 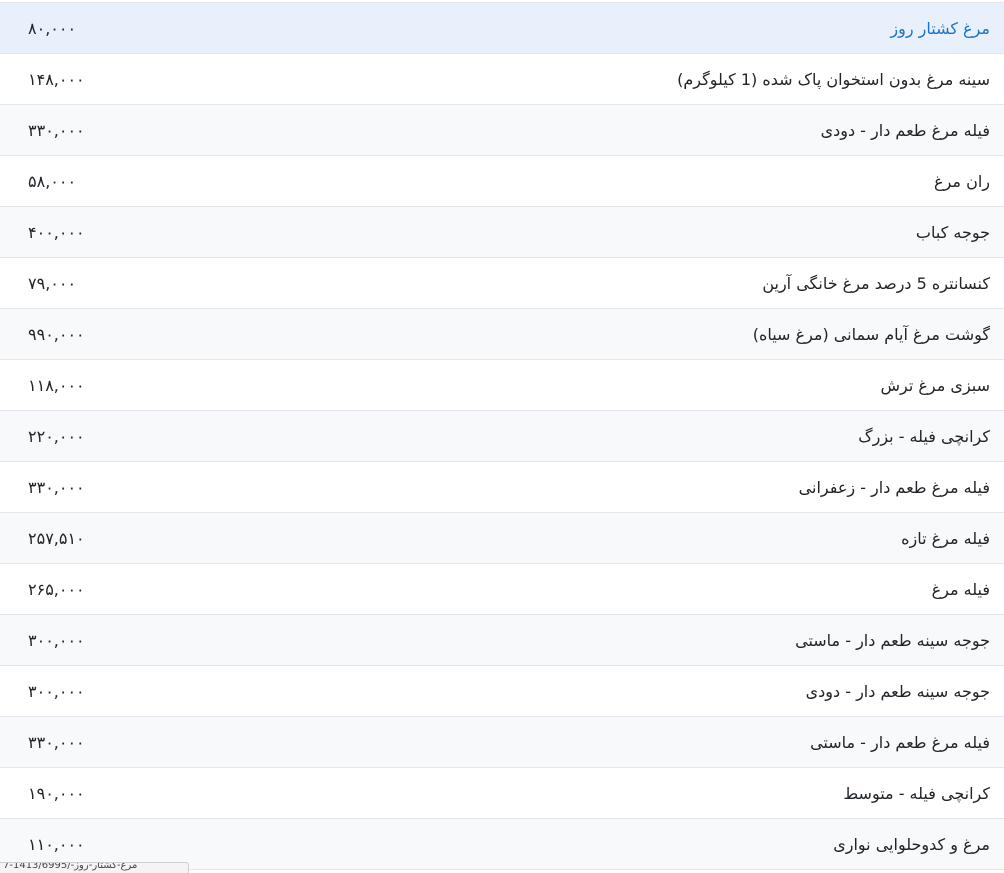 I want to click on product-name: کنسانتره 5 درصد مرغ خانگی آرین, so click(x=883, y=283).